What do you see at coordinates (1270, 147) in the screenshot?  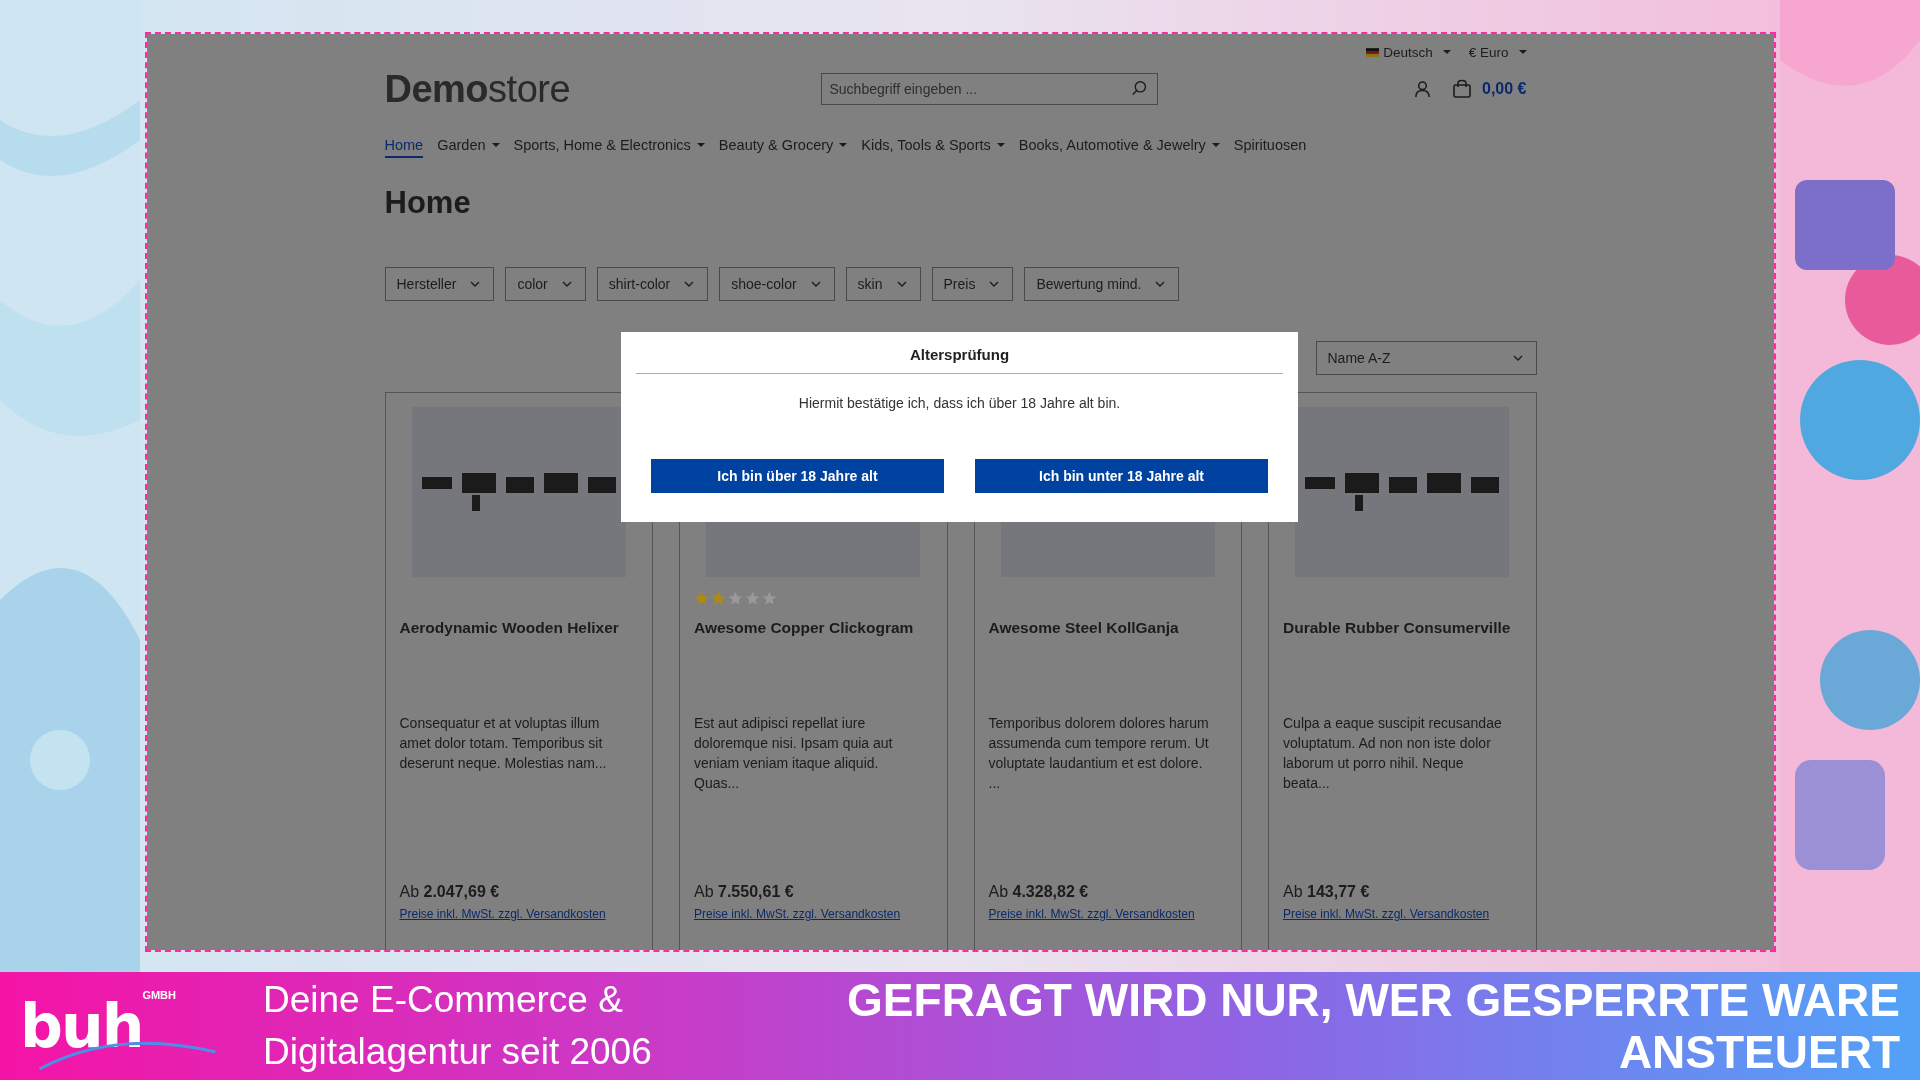 I see `nav-item: Spirituosen` at bounding box center [1270, 147].